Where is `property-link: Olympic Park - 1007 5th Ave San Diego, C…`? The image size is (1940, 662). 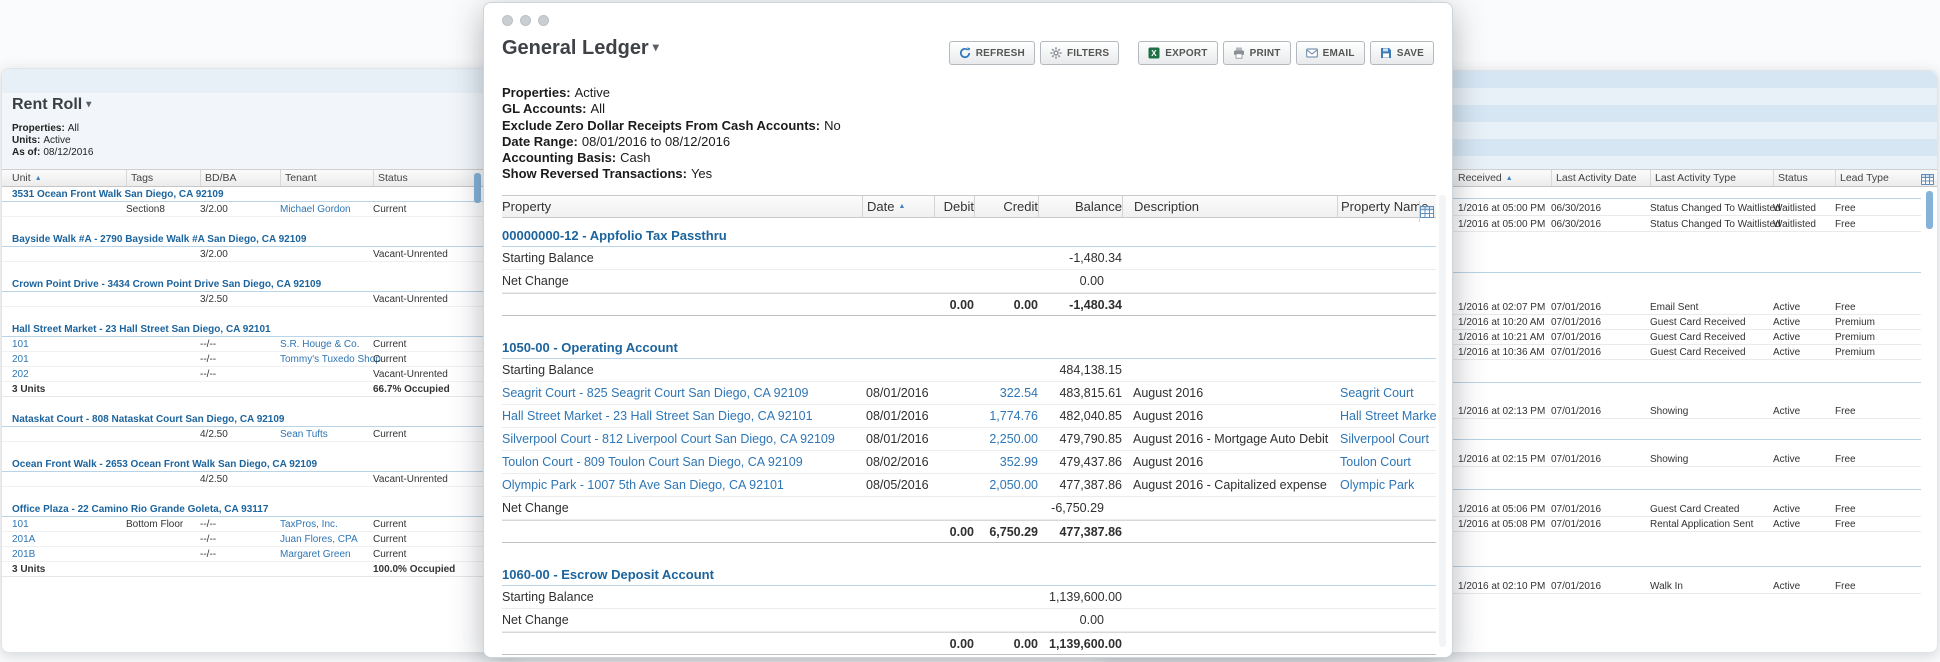 property-link: Olympic Park - 1007 5th Ave San Diego, C… is located at coordinates (682, 485).